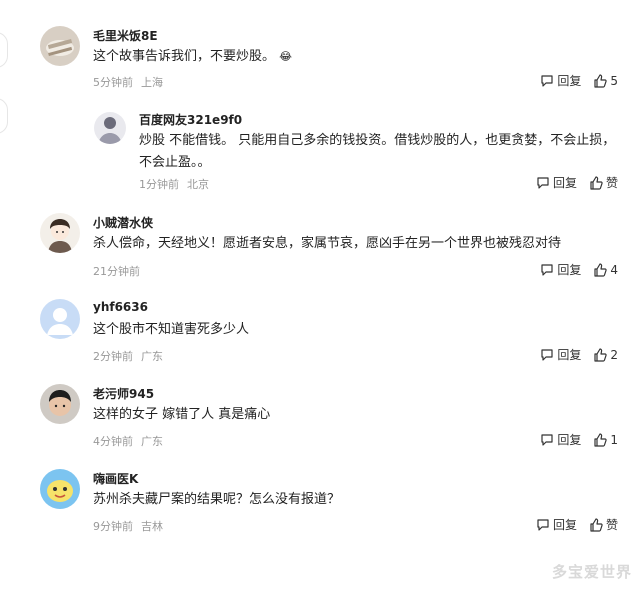 The height and width of the screenshot is (592, 640). I want to click on comment-location: 吉林, so click(152, 526).